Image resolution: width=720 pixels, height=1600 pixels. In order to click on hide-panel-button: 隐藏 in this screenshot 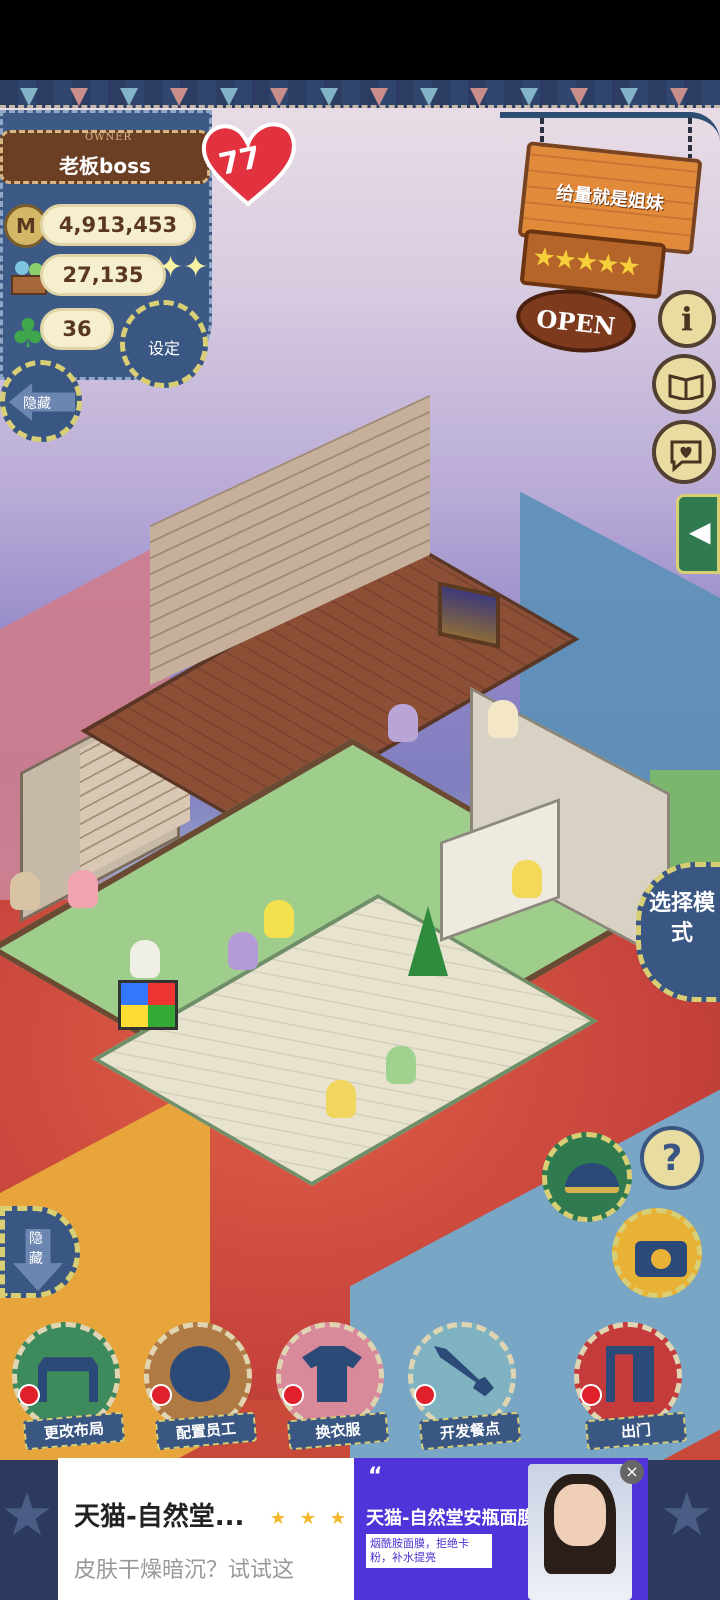, I will do `click(41, 401)`.